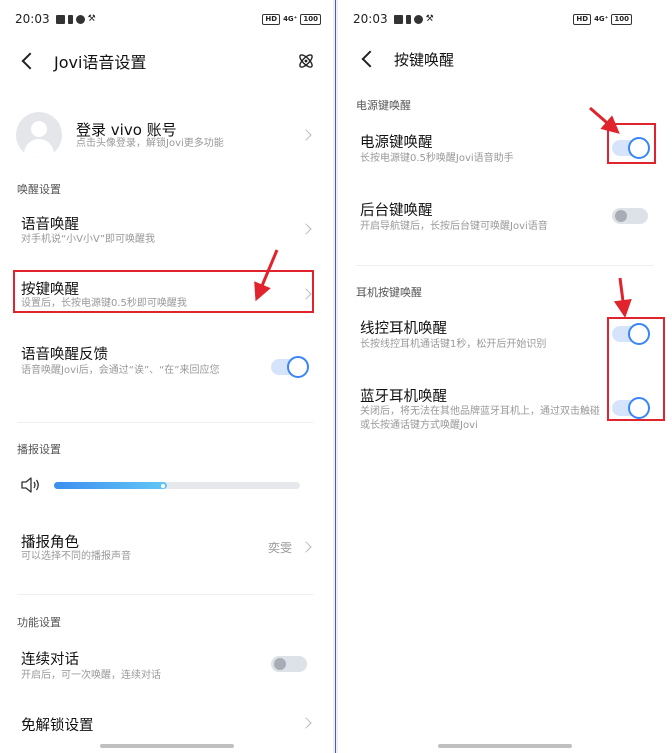 The height and width of the screenshot is (753, 672). What do you see at coordinates (437, 158) in the screenshot?
I see `power-wake-subtitle: 长按电源键0.5秒唤醒Jovi语音助手` at bounding box center [437, 158].